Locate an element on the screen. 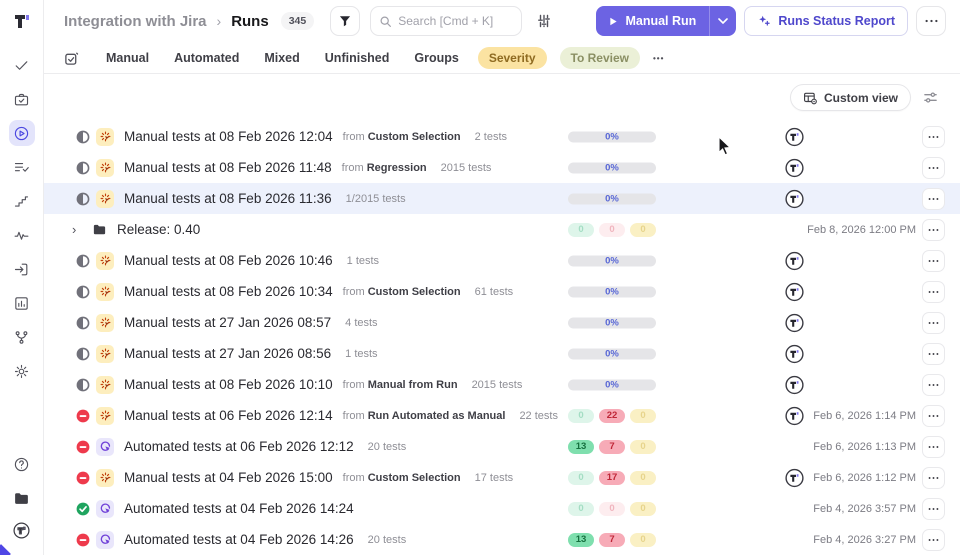 The width and height of the screenshot is (960, 555). red-count-pill: 0 is located at coordinates (612, 229).